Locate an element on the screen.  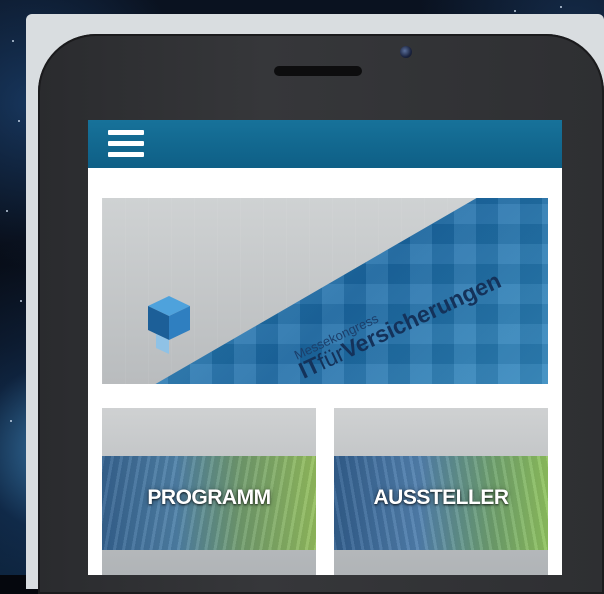
earpiece-speaker is located at coordinates (318, 71).